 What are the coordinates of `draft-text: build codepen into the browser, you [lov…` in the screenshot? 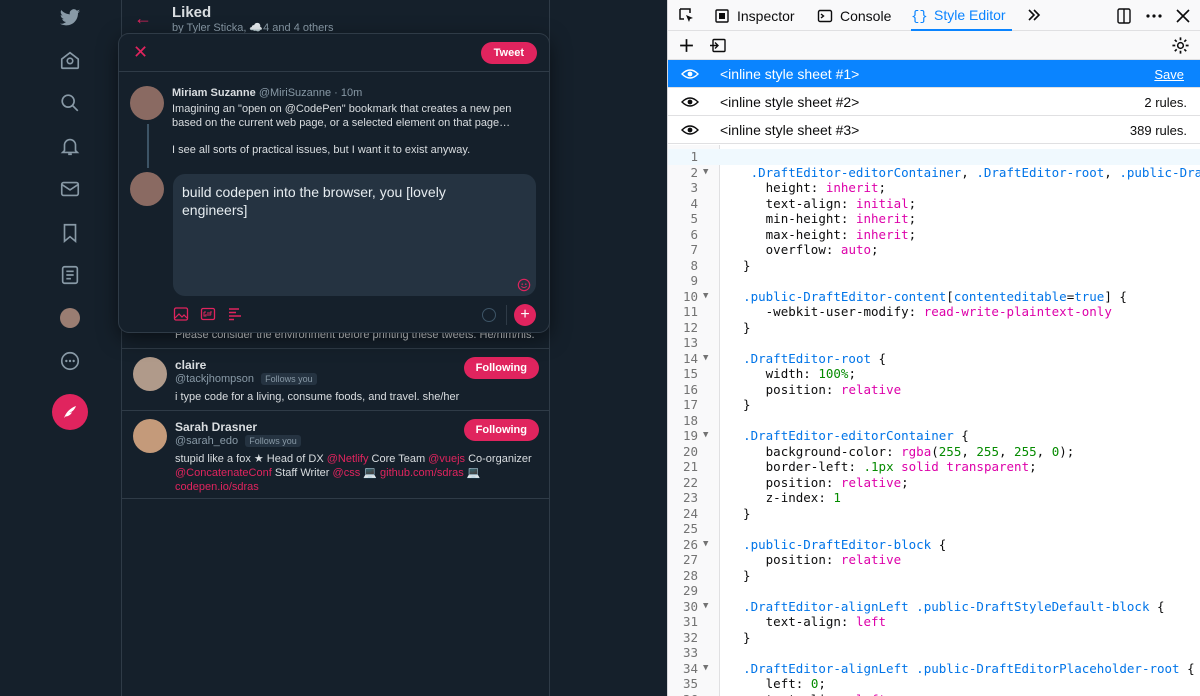 It's located at (347, 201).